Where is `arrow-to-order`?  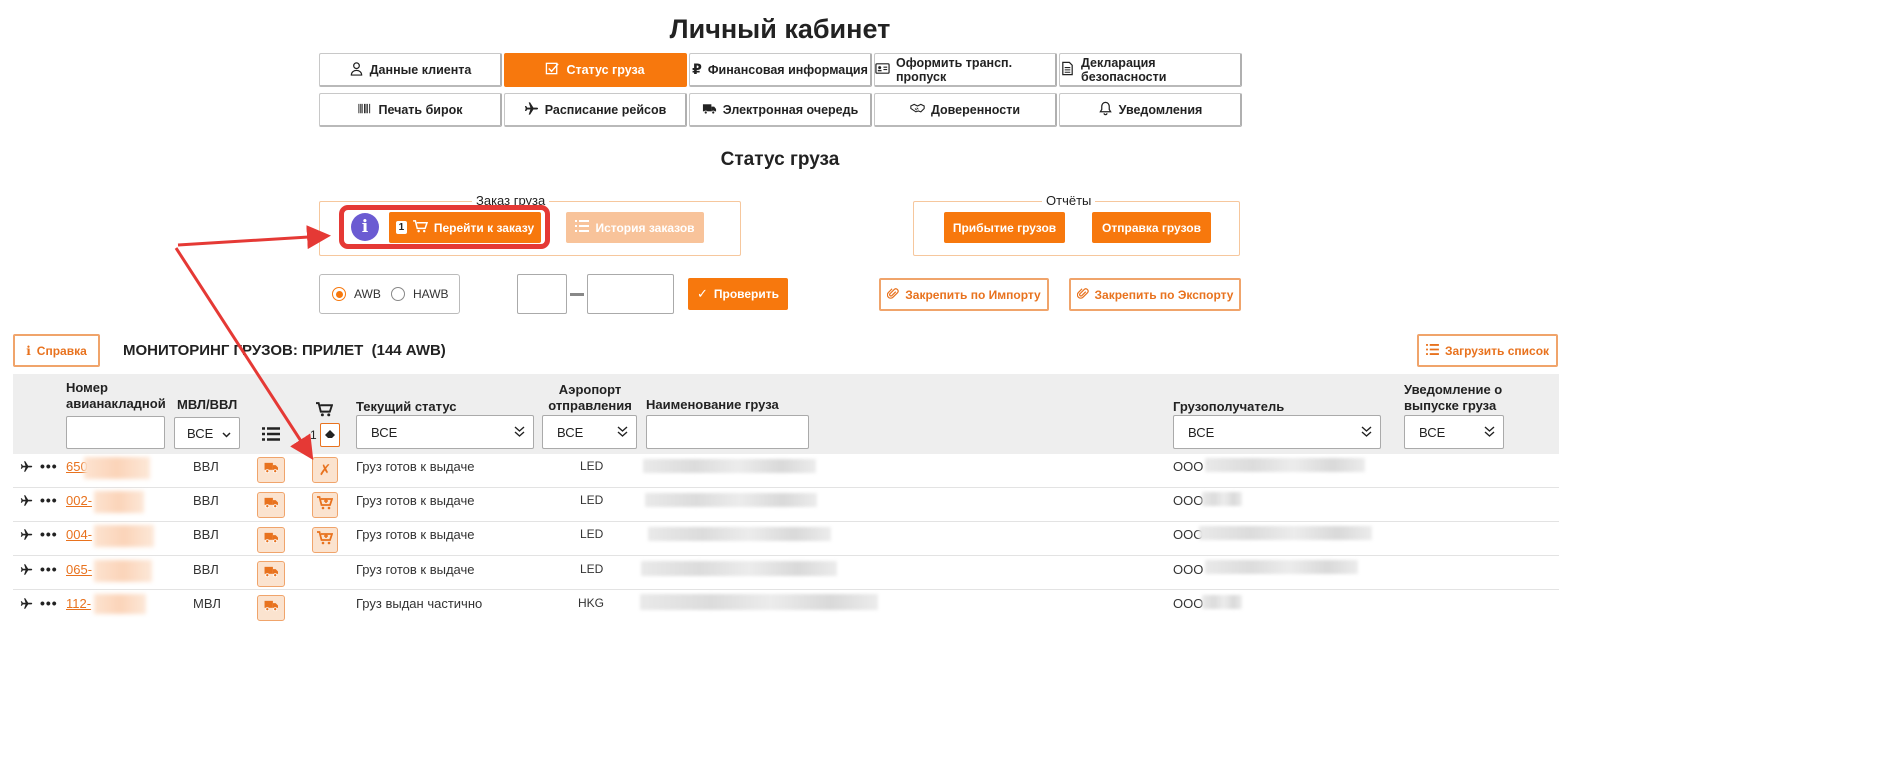 arrow-to-order is located at coordinates (254, 237).